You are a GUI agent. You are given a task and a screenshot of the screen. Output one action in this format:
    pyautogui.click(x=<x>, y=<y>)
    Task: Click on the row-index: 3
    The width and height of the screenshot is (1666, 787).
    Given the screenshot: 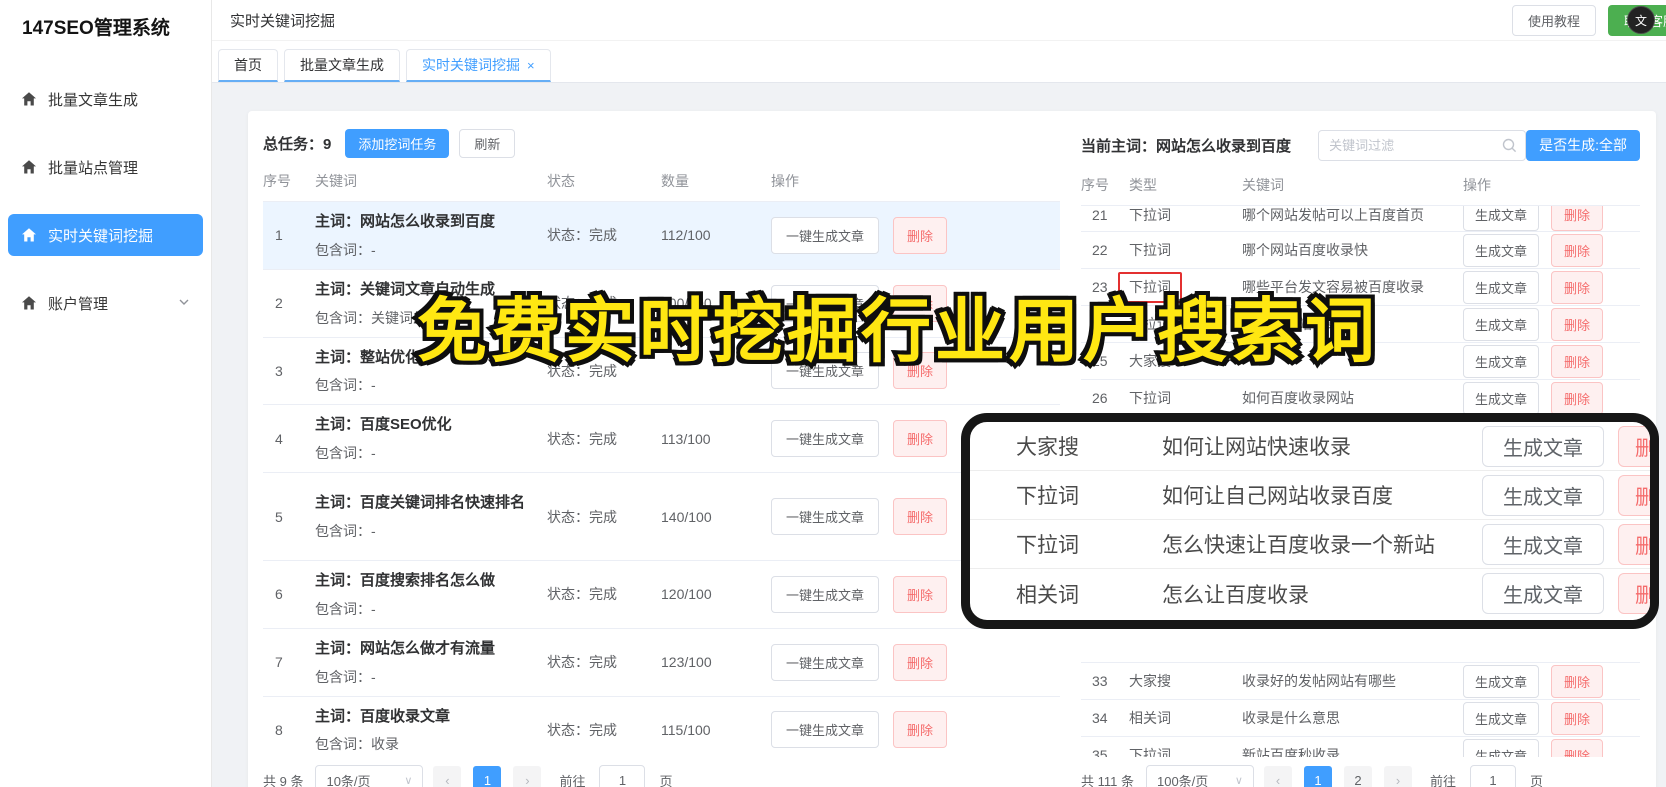 What is the action you would take?
    pyautogui.click(x=279, y=370)
    